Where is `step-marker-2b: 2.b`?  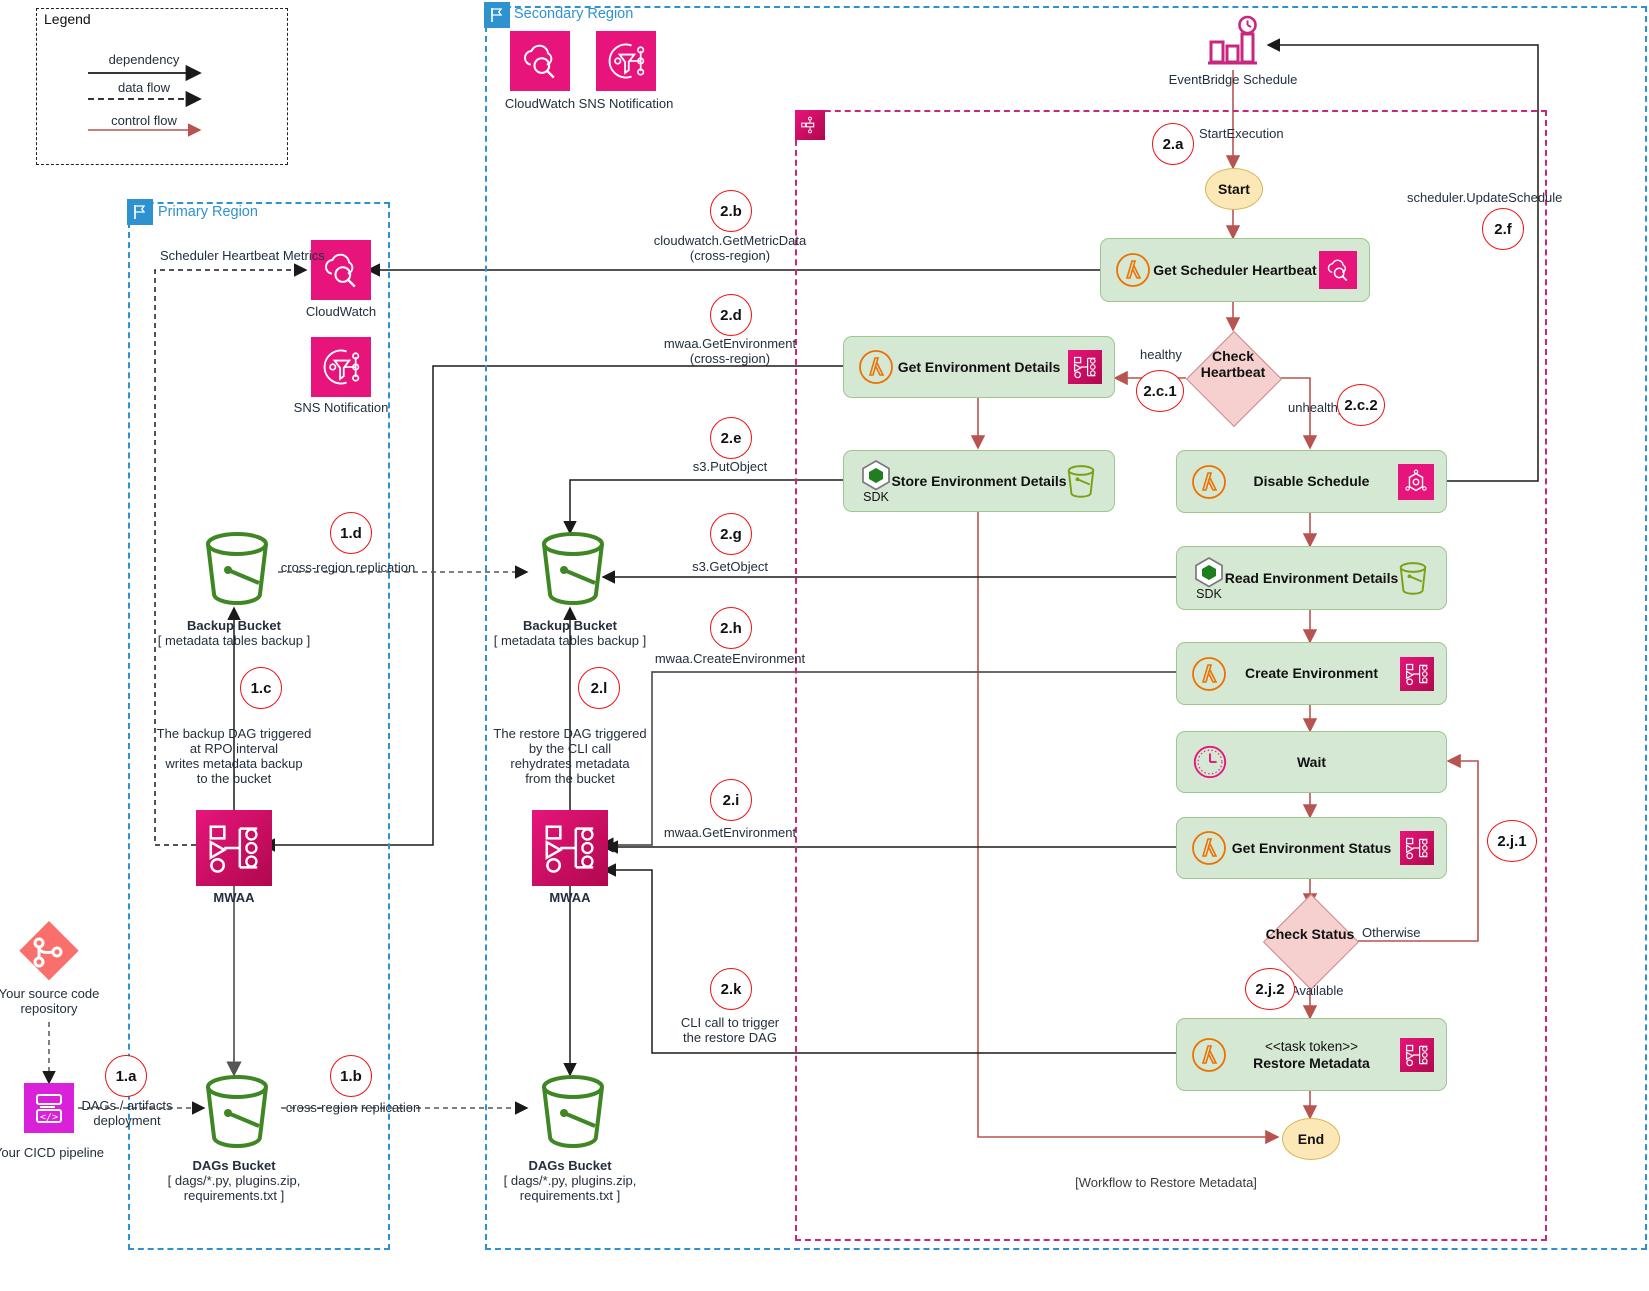
step-marker-2b: 2.b is located at coordinates (731, 211).